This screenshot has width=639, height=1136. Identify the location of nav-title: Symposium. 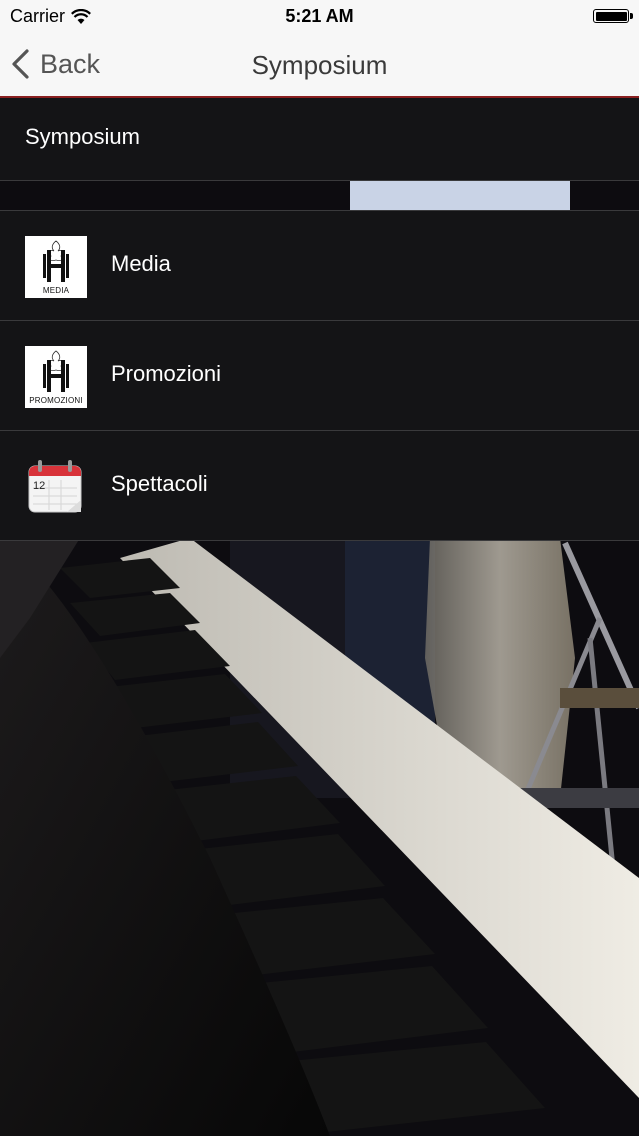
(319, 65).